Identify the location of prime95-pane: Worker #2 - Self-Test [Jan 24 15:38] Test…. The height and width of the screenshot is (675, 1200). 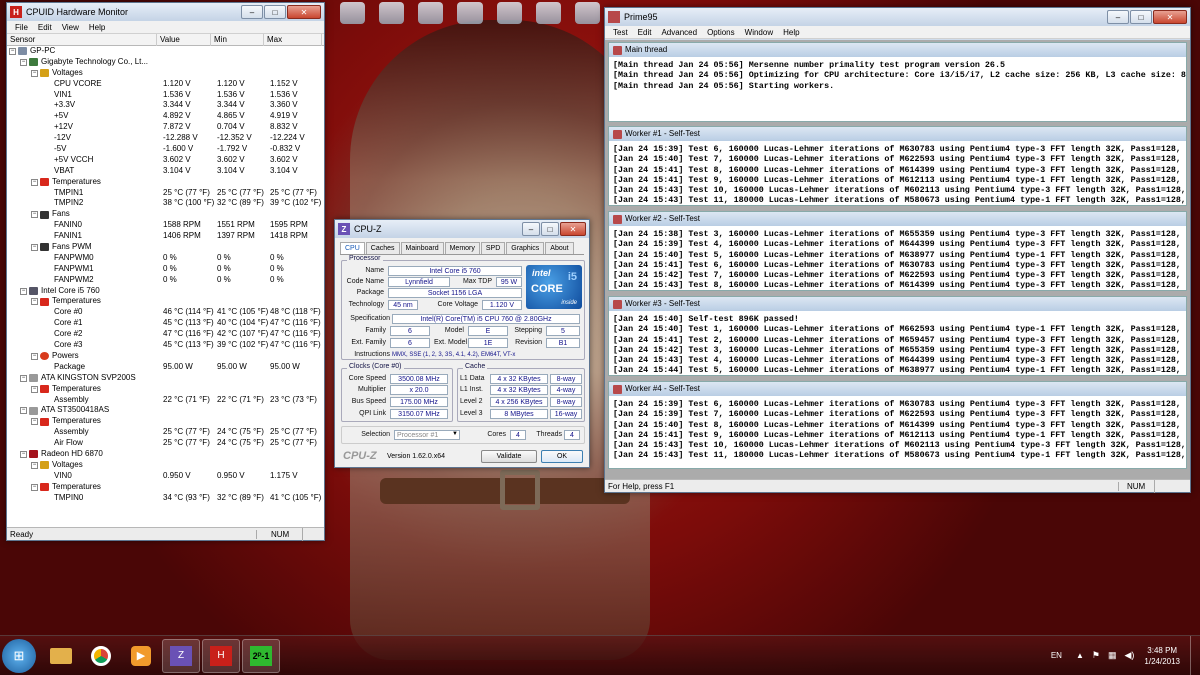
(897, 251).